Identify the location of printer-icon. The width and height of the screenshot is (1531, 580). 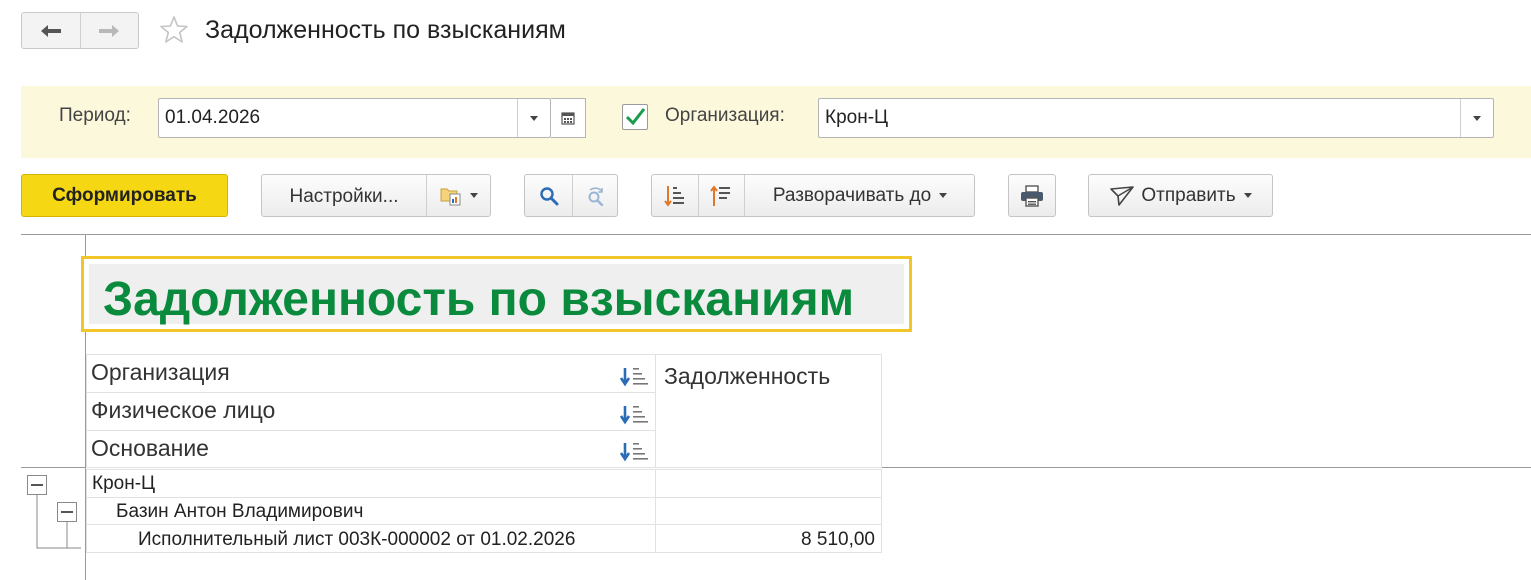
(1032, 195).